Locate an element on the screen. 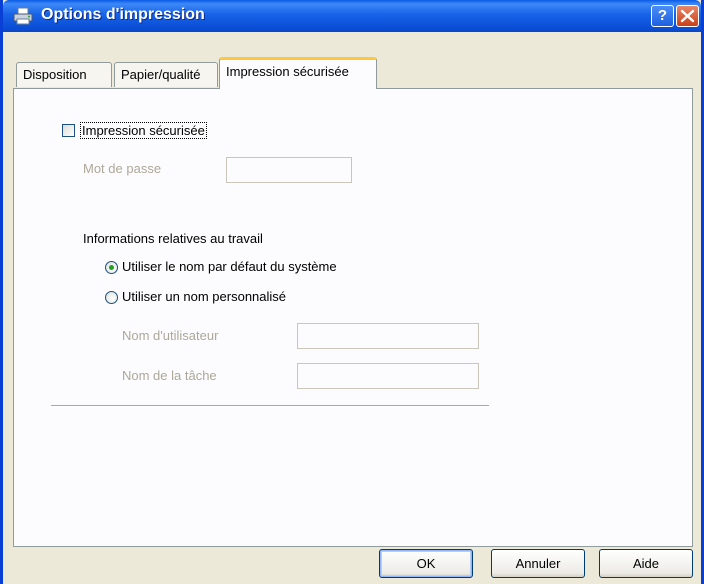  tab-papier-qualite: Papier/qualité is located at coordinates (166, 74).